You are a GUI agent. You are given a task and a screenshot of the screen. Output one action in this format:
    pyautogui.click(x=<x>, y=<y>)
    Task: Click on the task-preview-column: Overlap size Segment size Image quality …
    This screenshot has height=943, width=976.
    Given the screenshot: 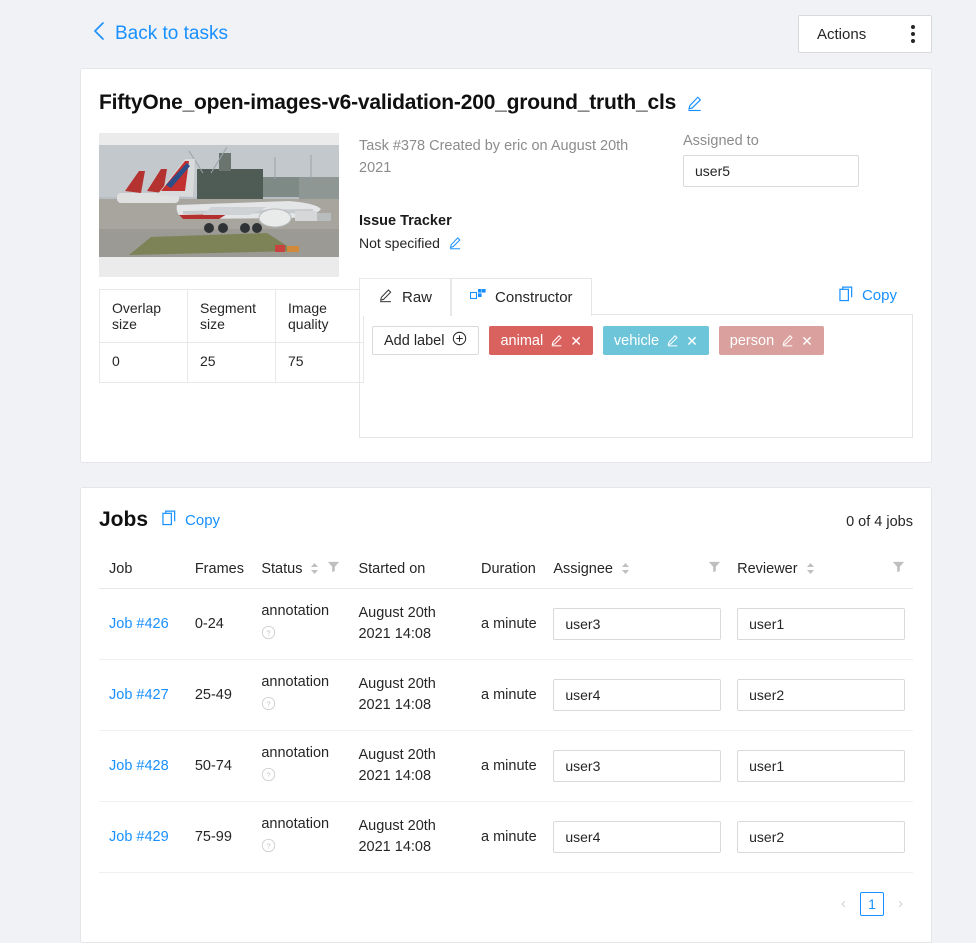 What is the action you would take?
    pyautogui.click(x=231, y=285)
    